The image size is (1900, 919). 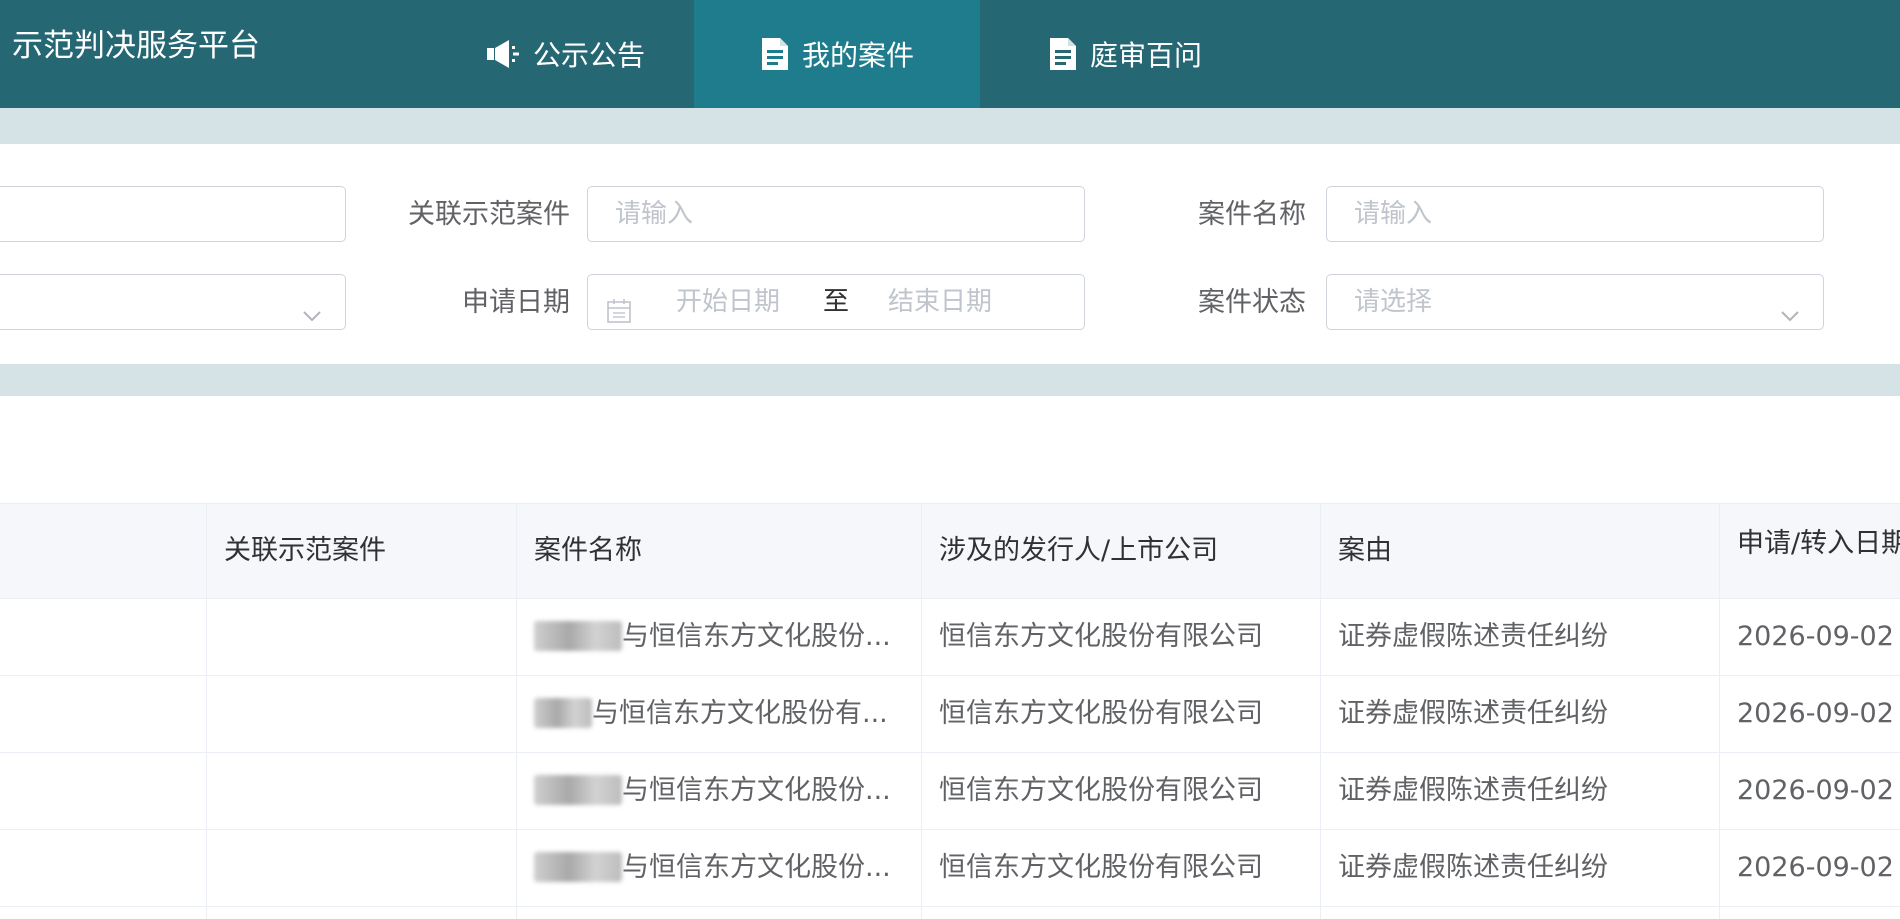 What do you see at coordinates (950, 126) in the screenshot?
I see `filter-top-band` at bounding box center [950, 126].